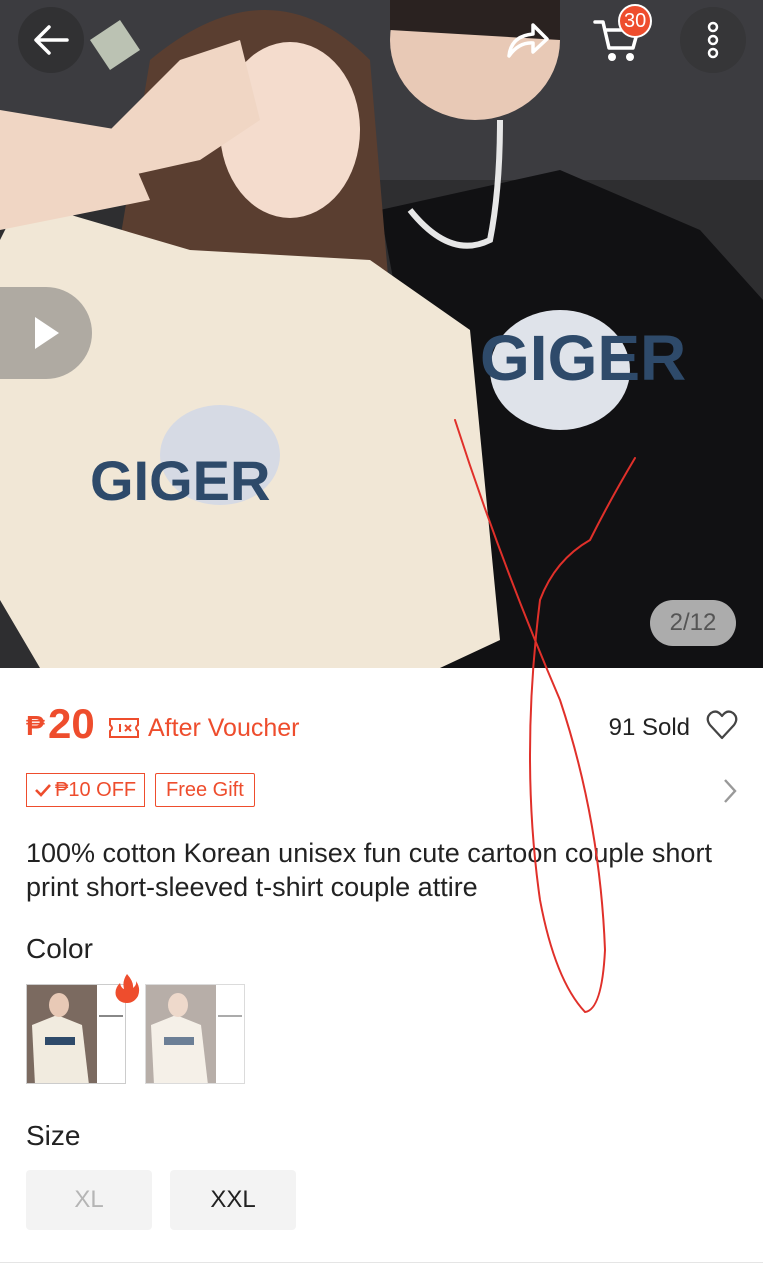  I want to click on share-icon, so click(528, 40).